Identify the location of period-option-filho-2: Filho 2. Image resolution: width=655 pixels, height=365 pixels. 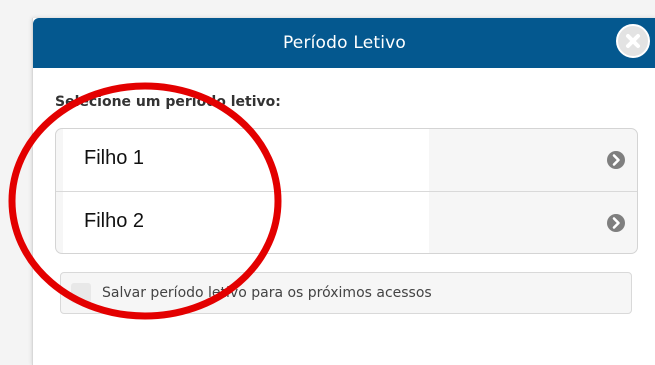
(346, 222).